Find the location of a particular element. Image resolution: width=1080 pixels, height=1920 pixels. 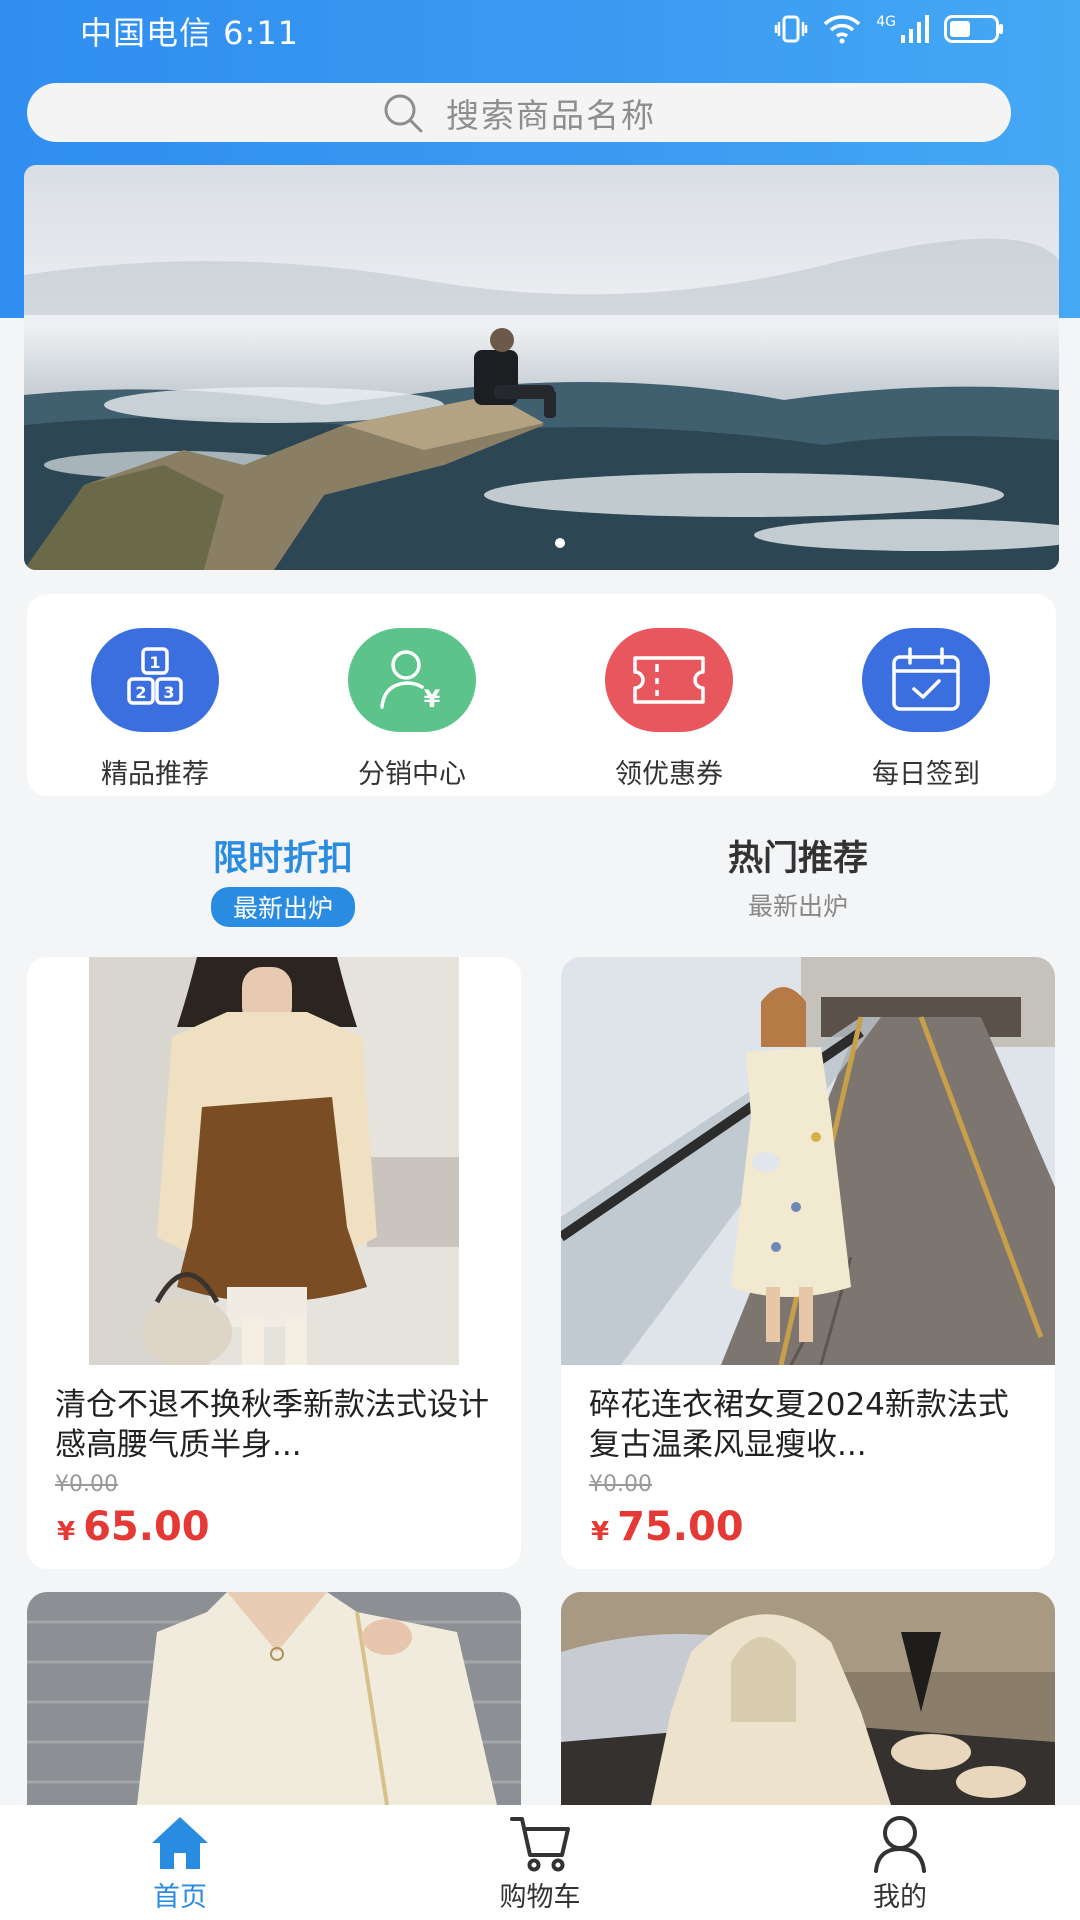

category-label: 分销中心 is located at coordinates (412, 774).